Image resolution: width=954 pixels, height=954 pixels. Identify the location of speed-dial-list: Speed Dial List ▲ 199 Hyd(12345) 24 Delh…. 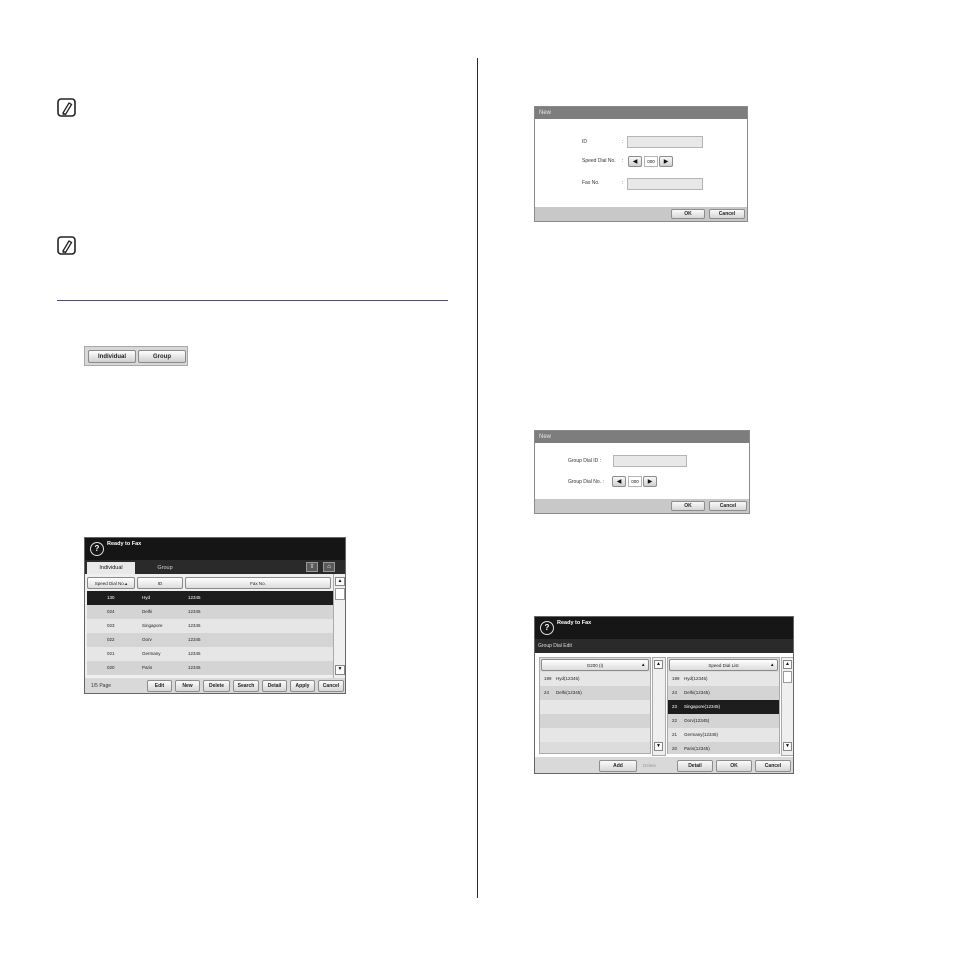
(723, 705).